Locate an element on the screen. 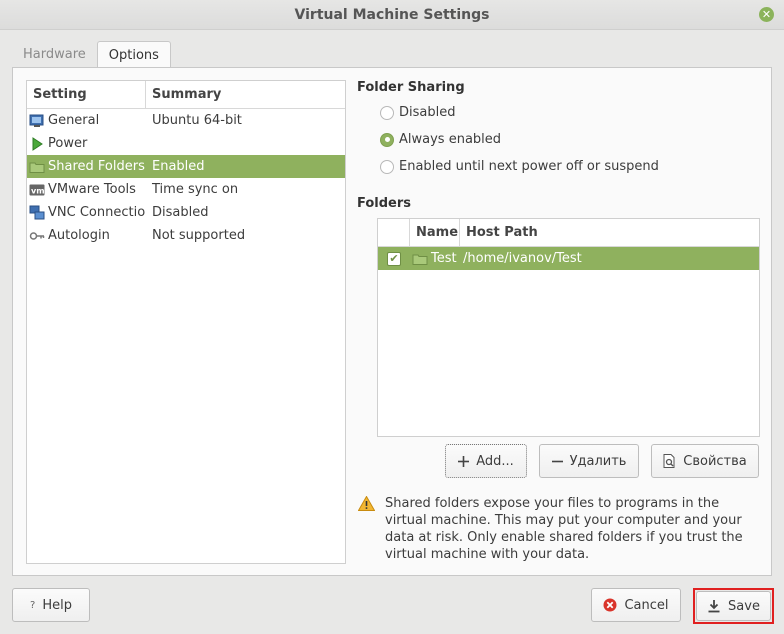 Image resolution: width=784 pixels, height=634 pixels. folder-name: Test is located at coordinates (444, 258).